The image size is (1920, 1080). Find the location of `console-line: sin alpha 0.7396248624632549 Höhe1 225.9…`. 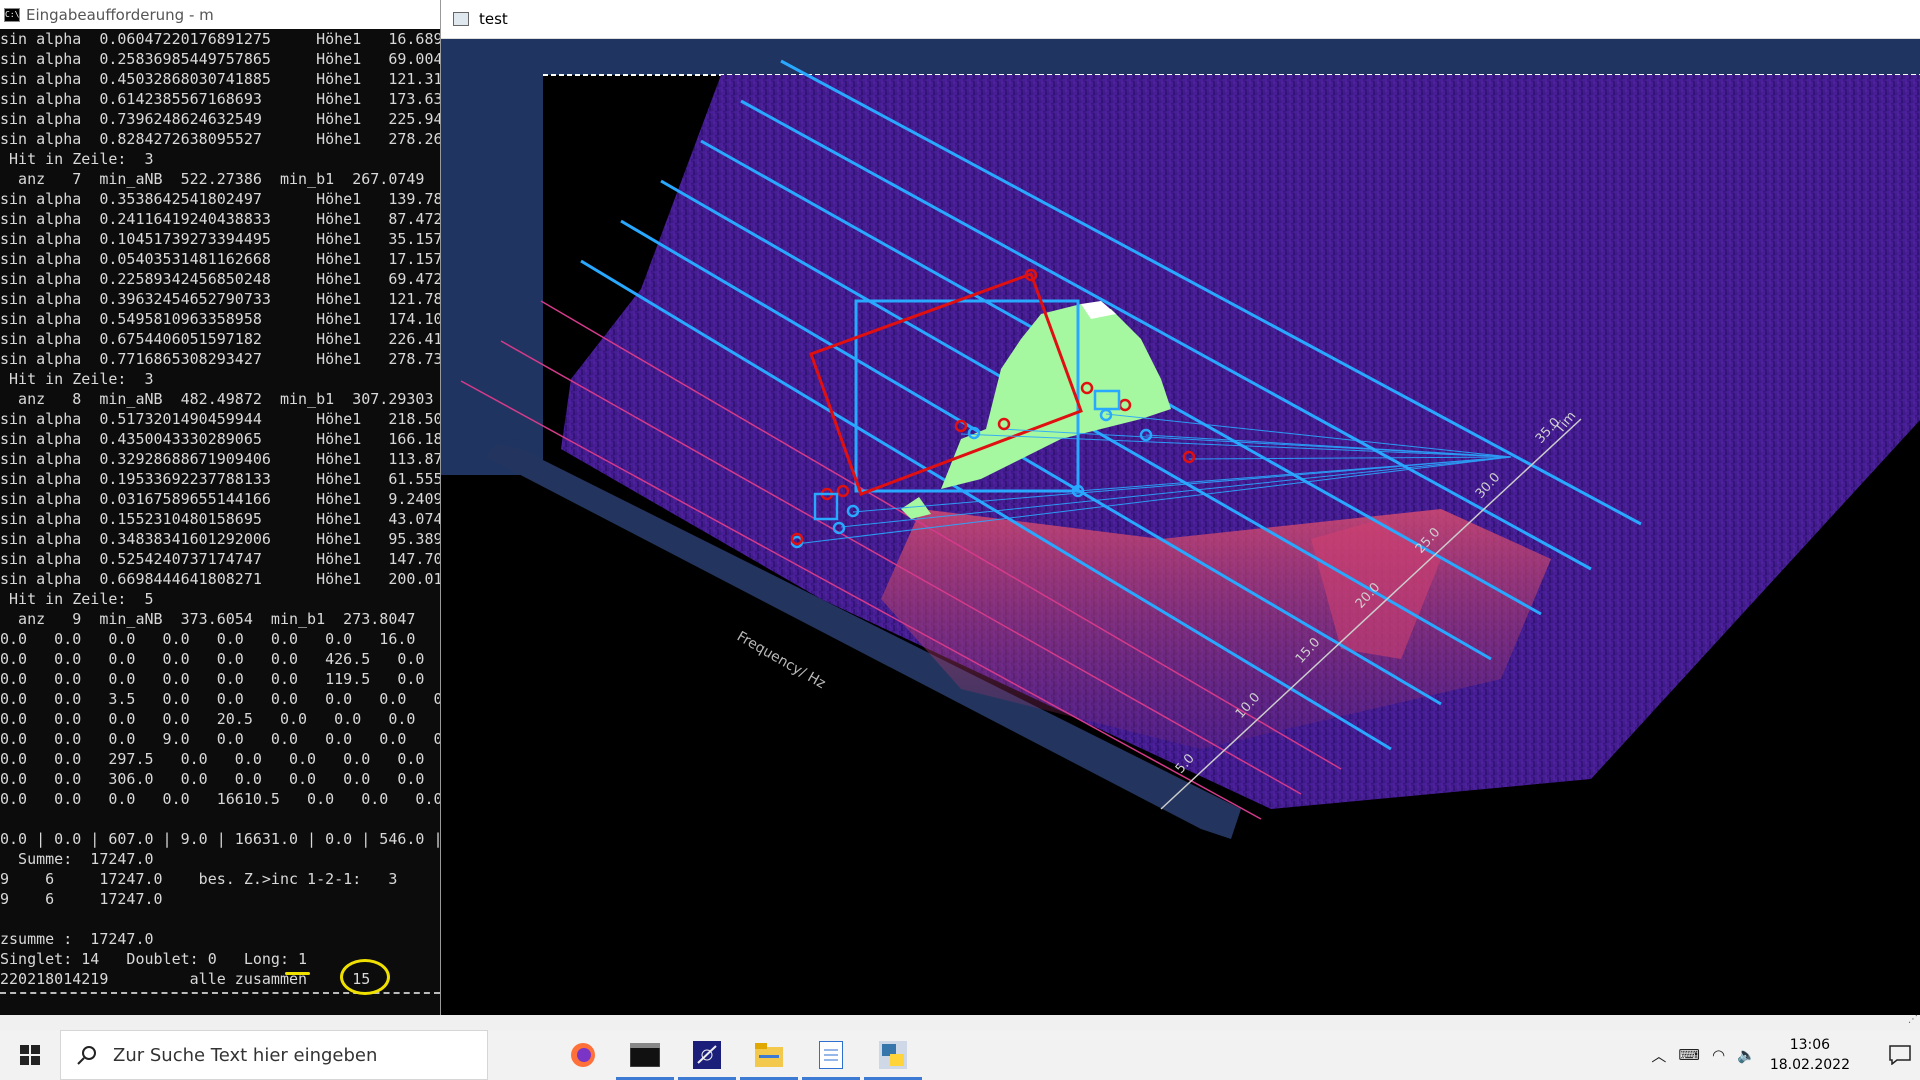

console-line: sin alpha 0.7396248624632549 Höhe1 225.9… is located at coordinates (220, 119).